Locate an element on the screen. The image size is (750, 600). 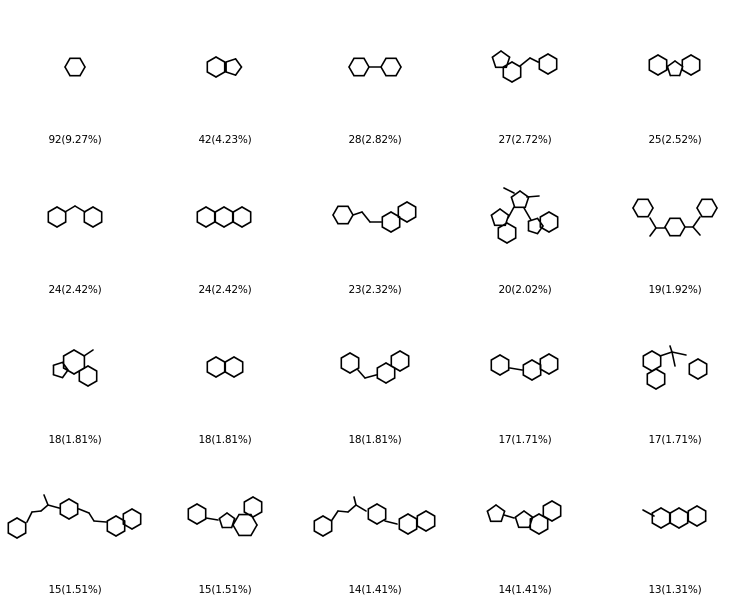
substructure-cell: 17(1.71%) is located at coordinates (525, 375).